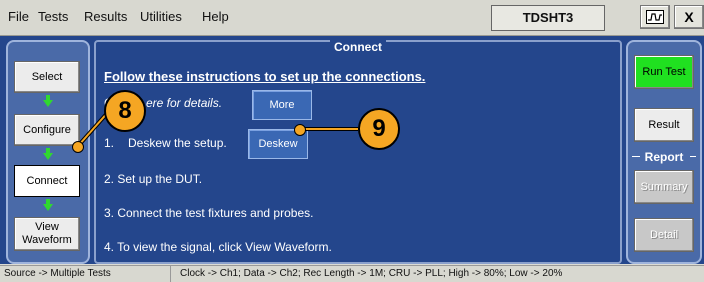 This screenshot has width=704, height=282. Describe the element at coordinates (664, 72) in the screenshot. I see `run-test-button: Run Test` at that location.